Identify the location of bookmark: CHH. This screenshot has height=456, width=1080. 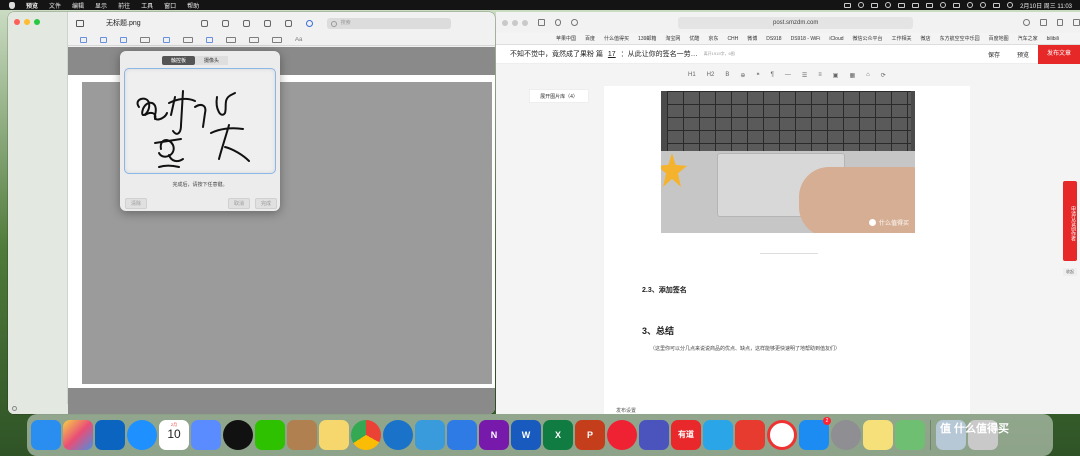
(732, 39).